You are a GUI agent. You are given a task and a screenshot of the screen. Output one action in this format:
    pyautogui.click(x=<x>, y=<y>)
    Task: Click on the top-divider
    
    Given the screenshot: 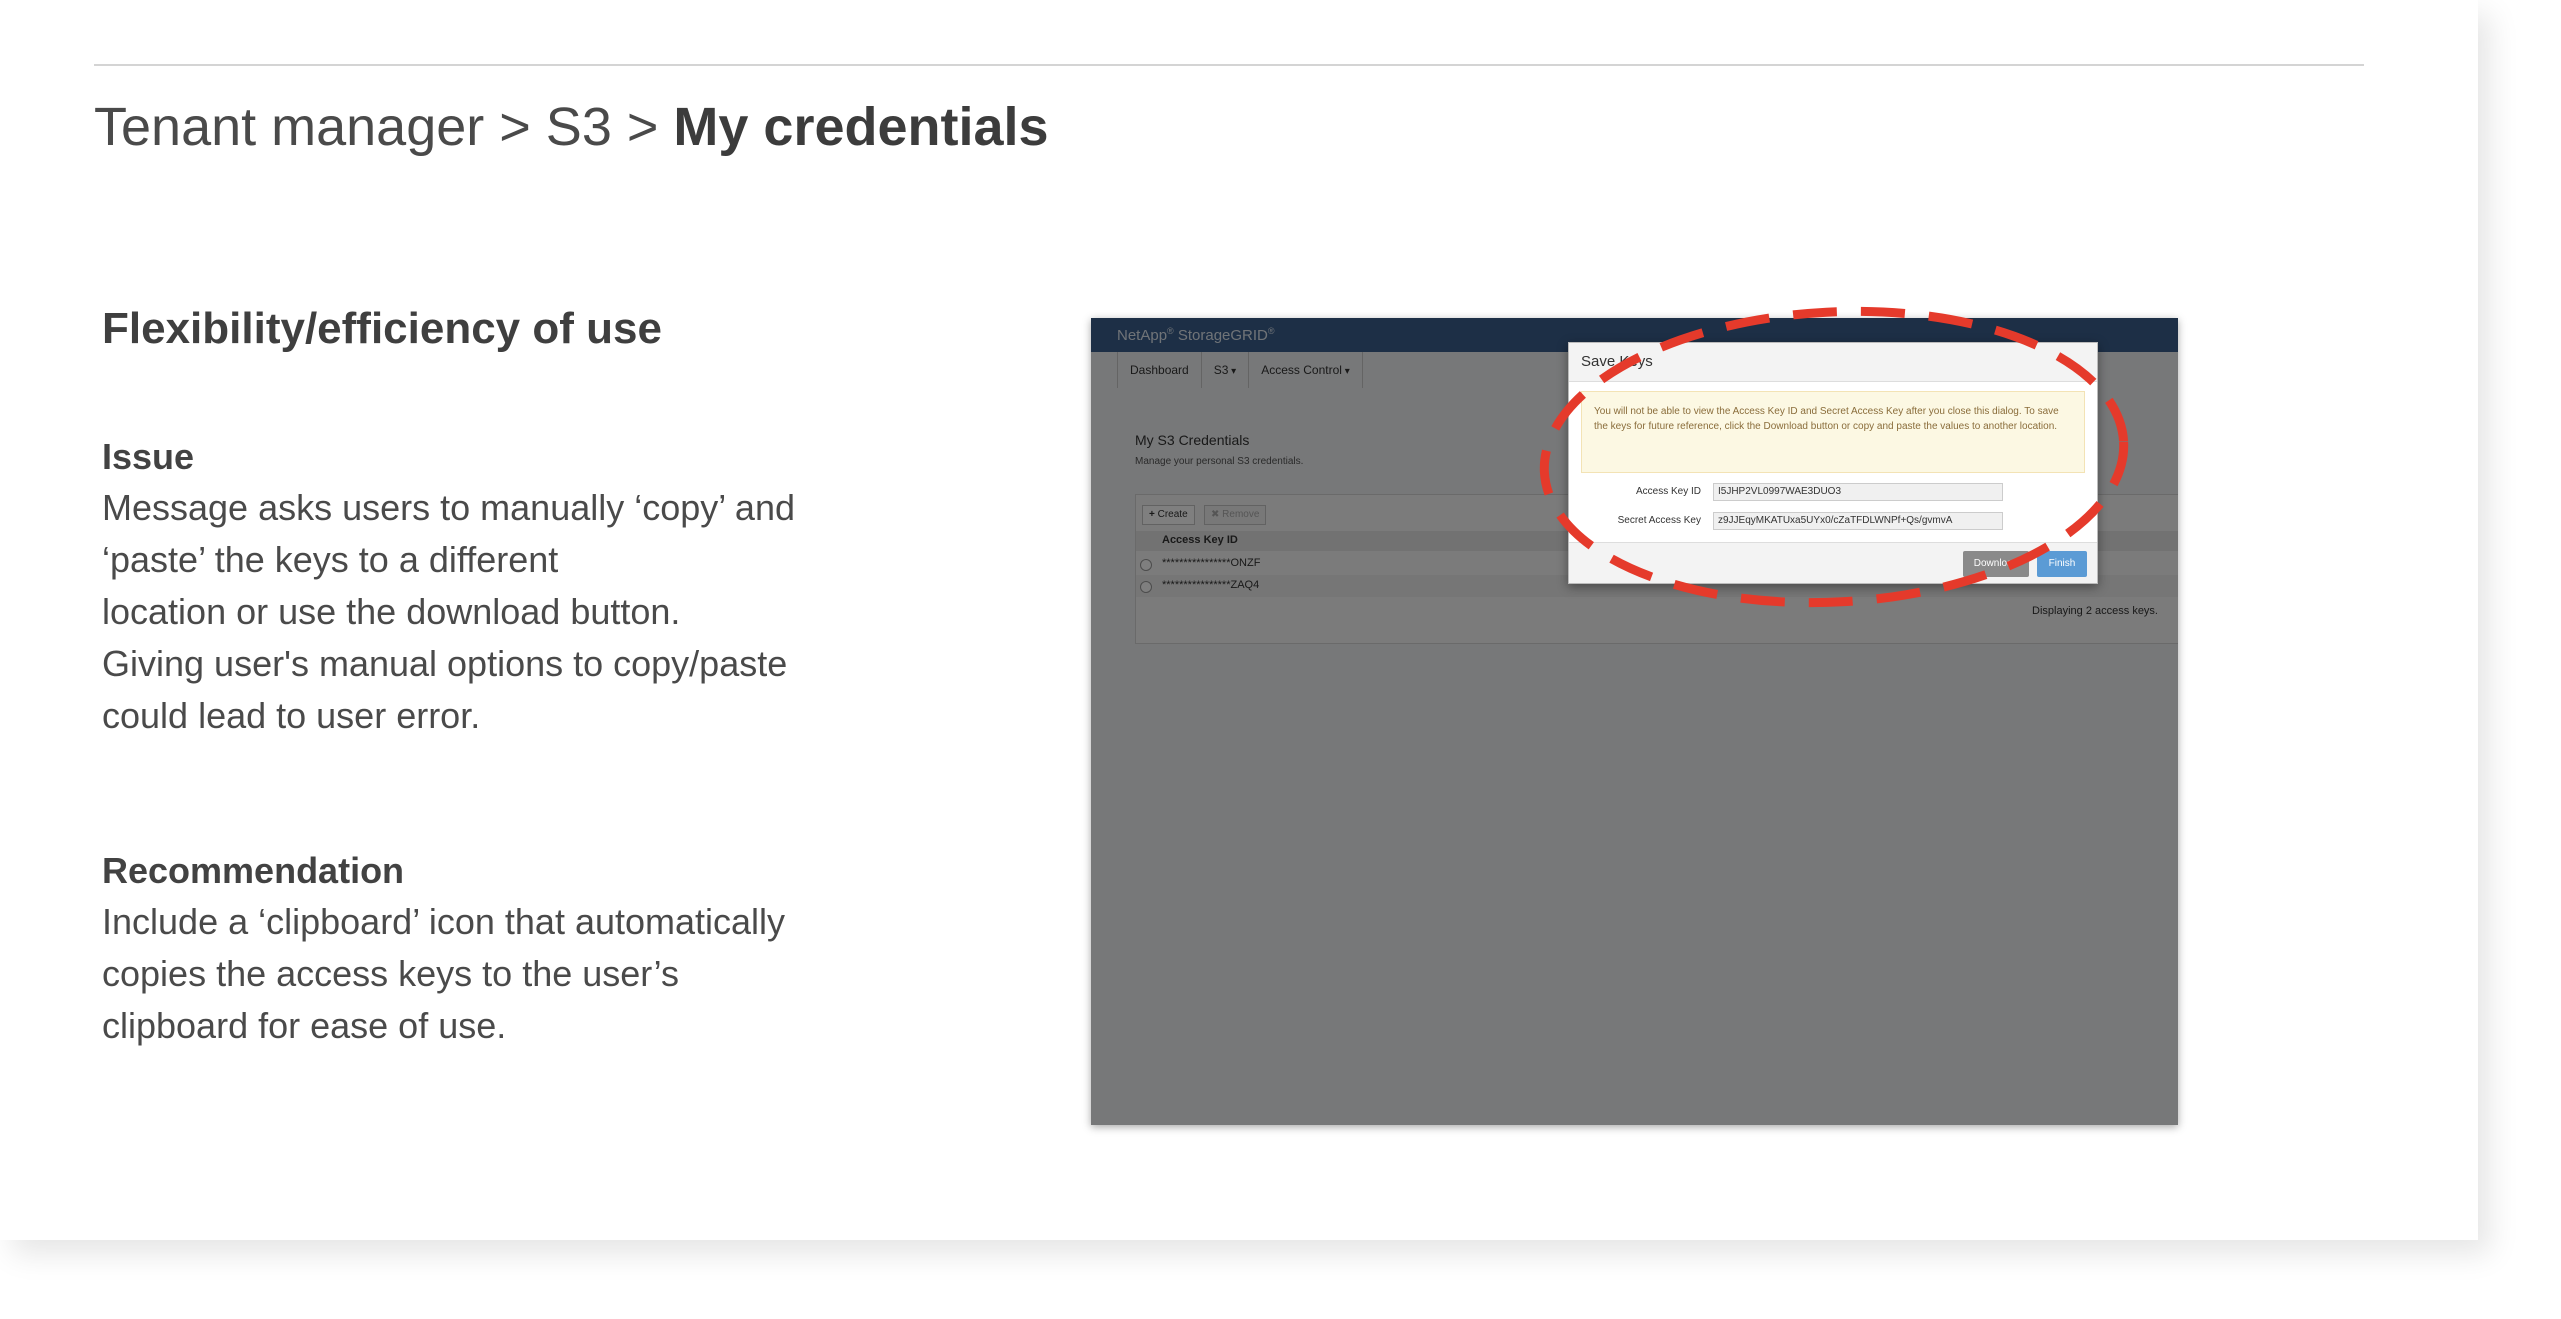 What is the action you would take?
    pyautogui.click(x=1229, y=65)
    